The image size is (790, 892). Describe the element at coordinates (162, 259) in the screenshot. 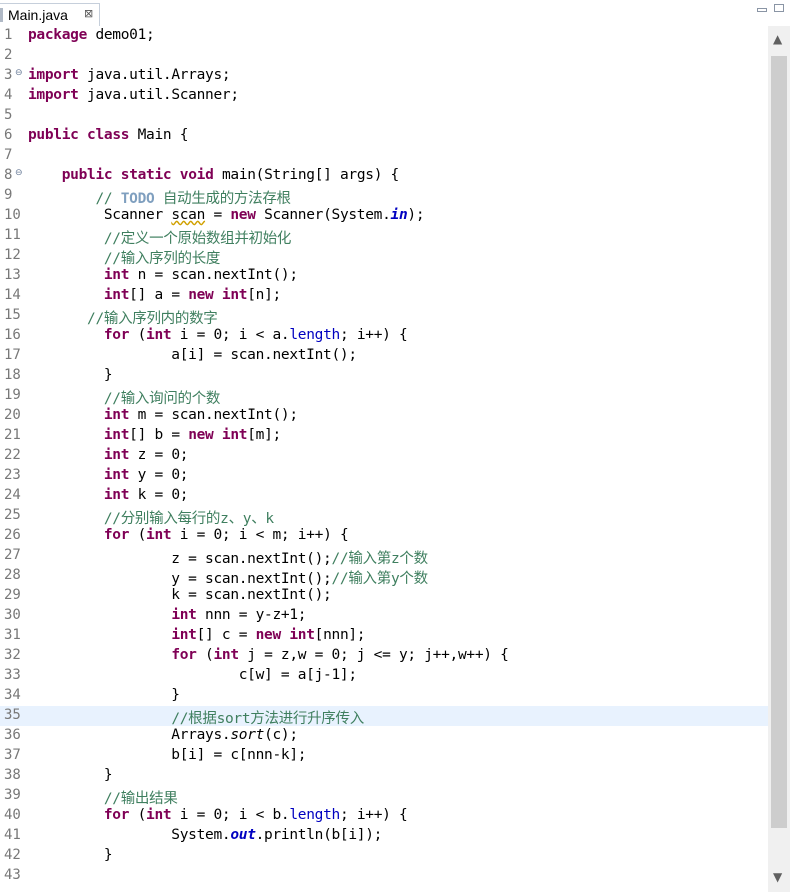

I see `code-text: //输入序列的长度` at that location.